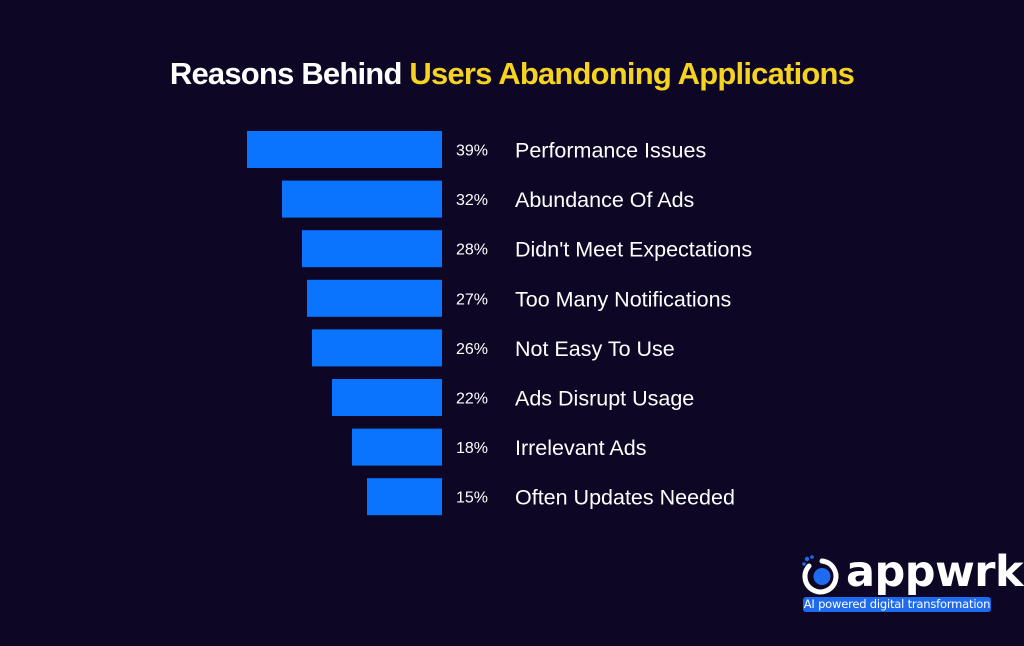  I want to click on value-label: 26%, so click(472, 349).